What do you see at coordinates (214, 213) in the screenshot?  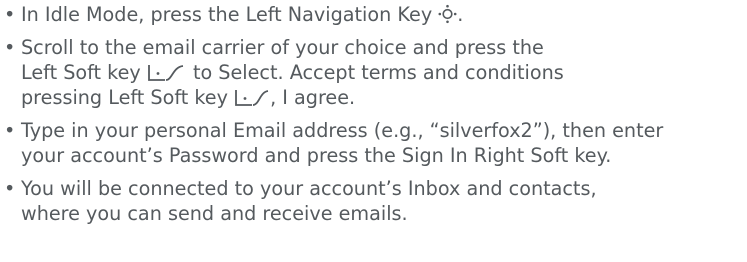 I see `instruction-line: where you can send and receive emails.` at bounding box center [214, 213].